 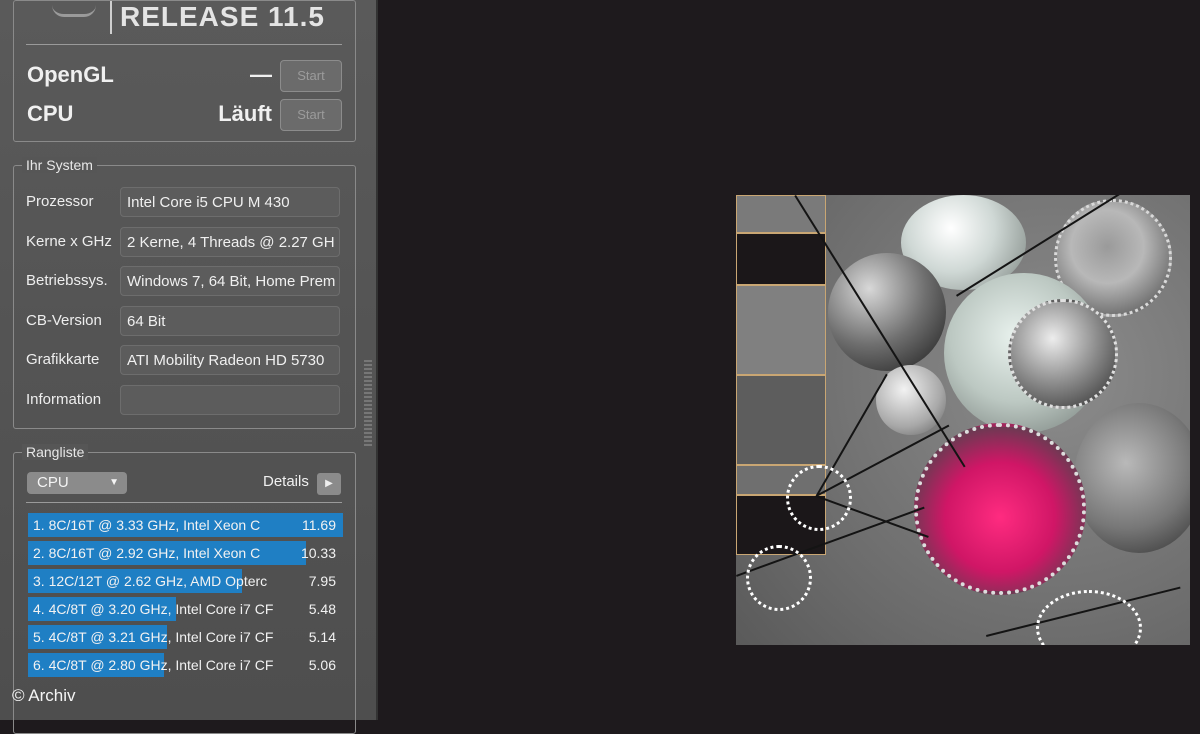 I want to click on ranking-score: 11.69, so click(x=319, y=525).